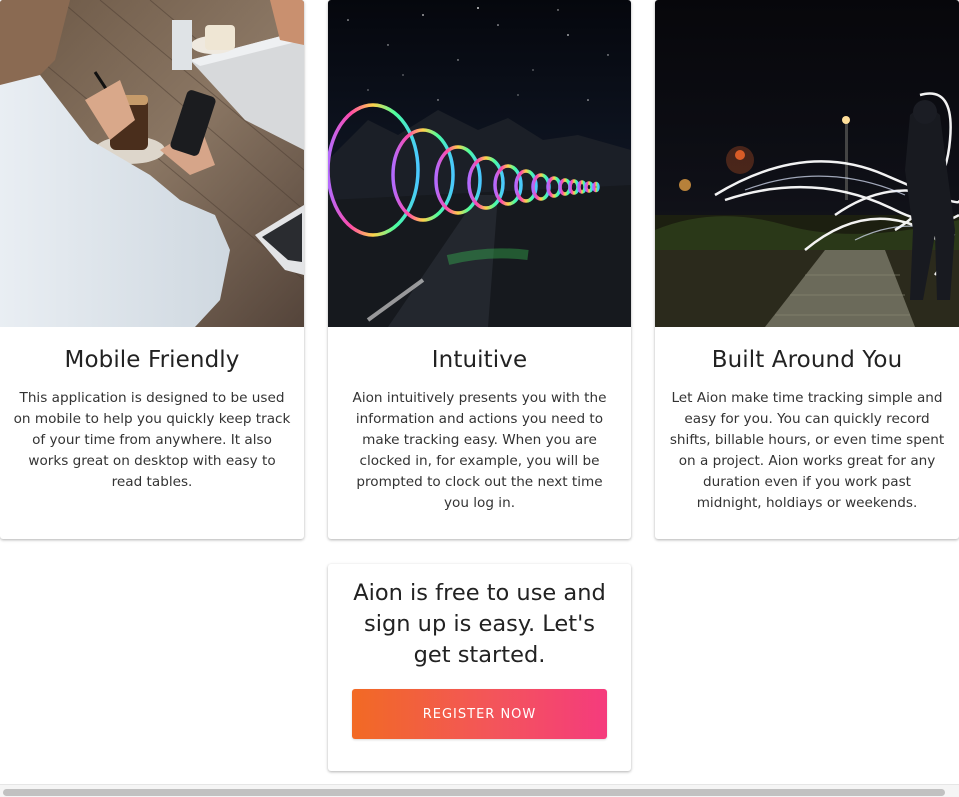 This screenshot has width=959, height=797. Describe the element at coordinates (807, 360) in the screenshot. I see `feature-title: Built Around You` at that location.